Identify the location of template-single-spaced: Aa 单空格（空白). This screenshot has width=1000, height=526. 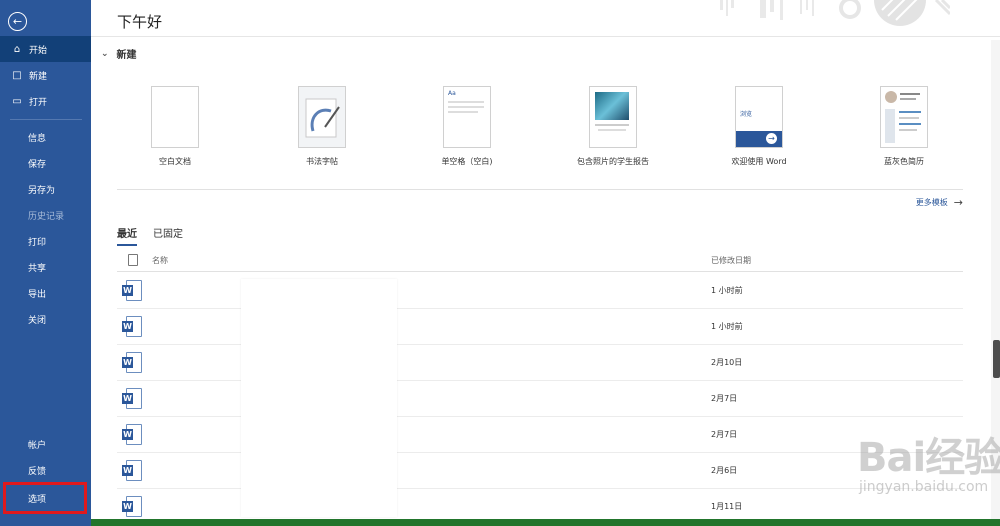
(467, 126).